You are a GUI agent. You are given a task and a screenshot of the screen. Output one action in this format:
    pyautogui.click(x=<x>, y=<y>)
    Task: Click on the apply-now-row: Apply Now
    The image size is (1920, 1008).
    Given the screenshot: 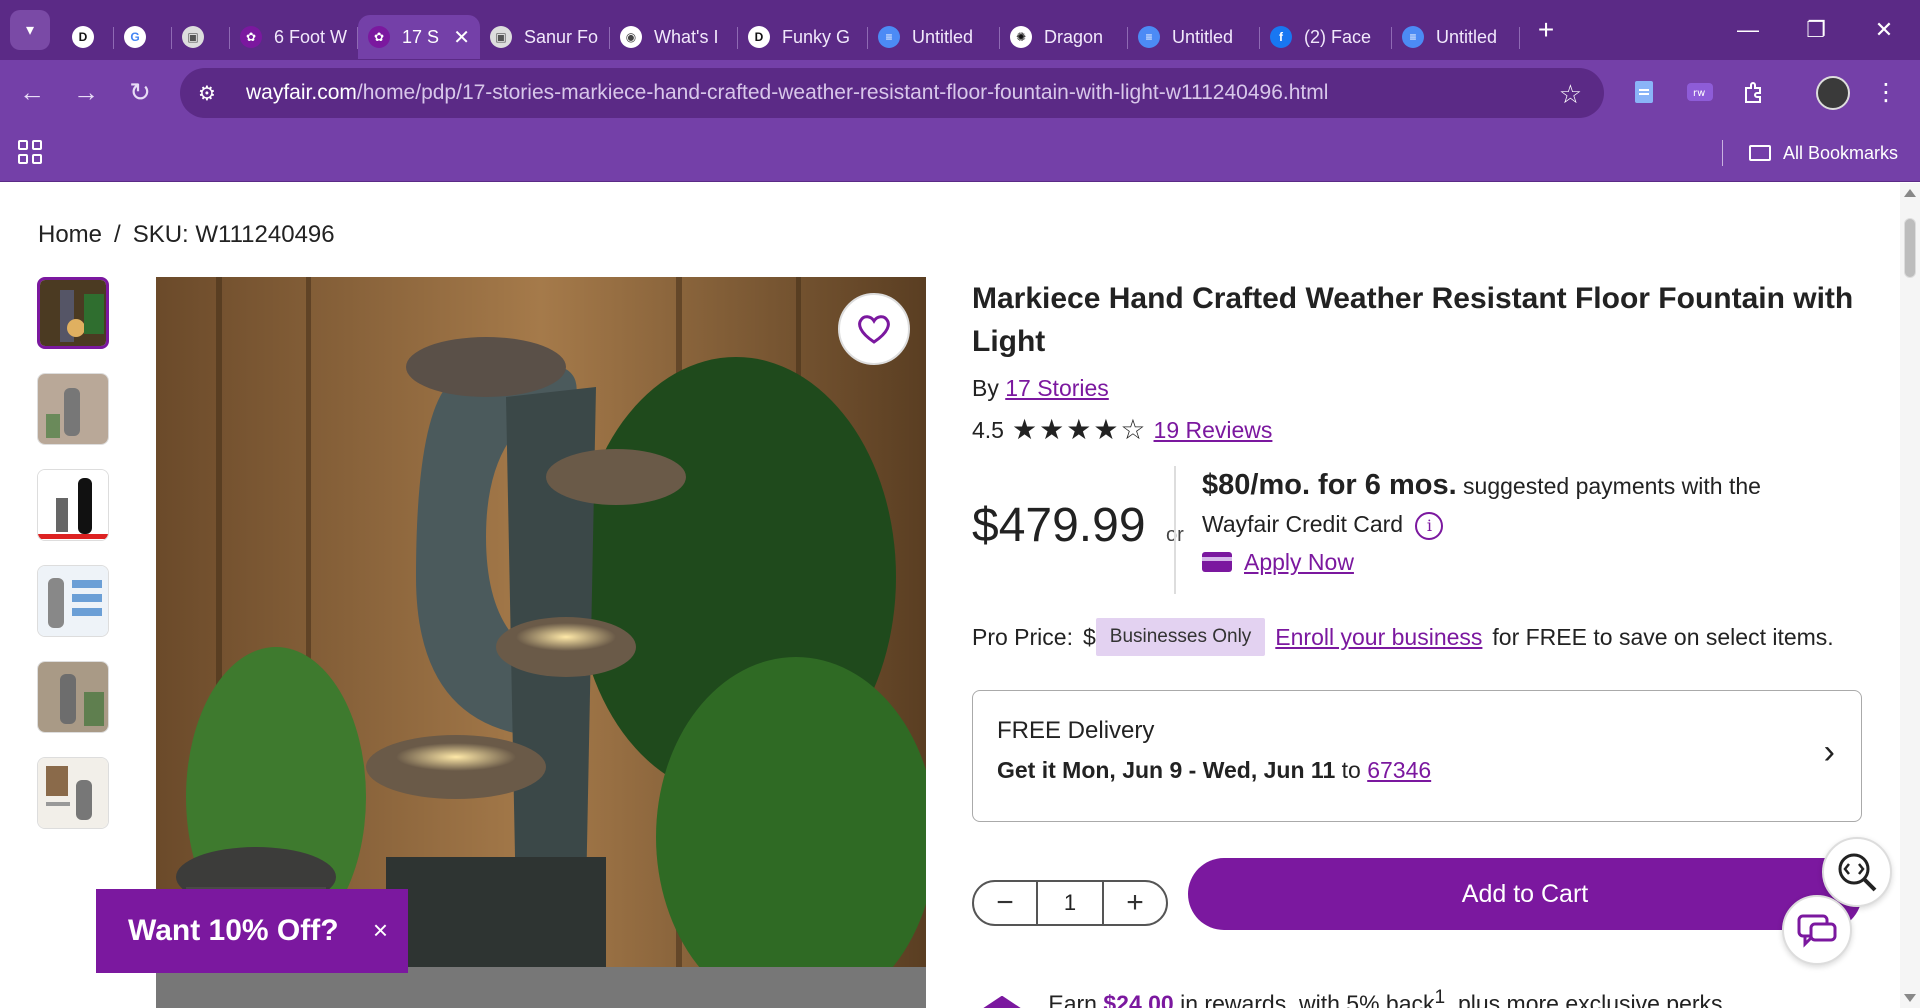 What is the action you would take?
    pyautogui.click(x=1522, y=562)
    